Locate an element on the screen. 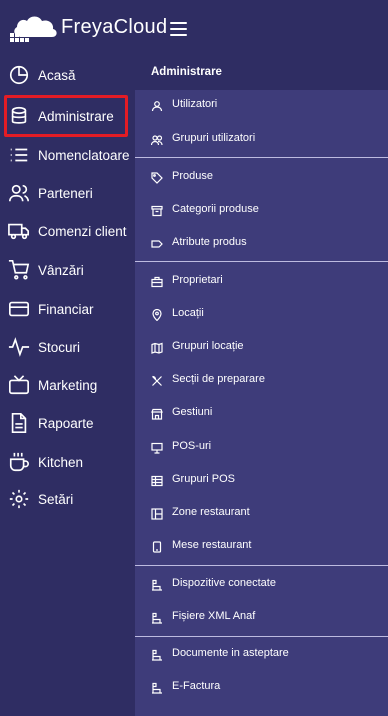  pos-group-icon is located at coordinates (157, 480).